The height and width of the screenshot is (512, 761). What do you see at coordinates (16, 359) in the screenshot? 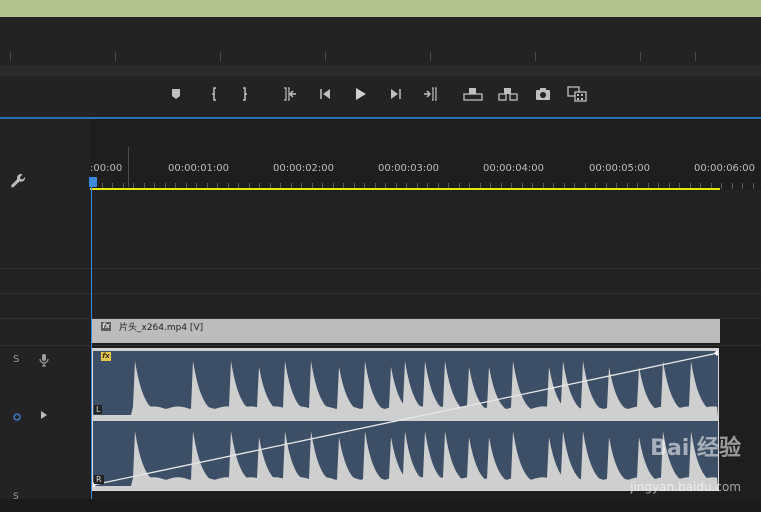
I see `solo-track-button: S` at bounding box center [16, 359].